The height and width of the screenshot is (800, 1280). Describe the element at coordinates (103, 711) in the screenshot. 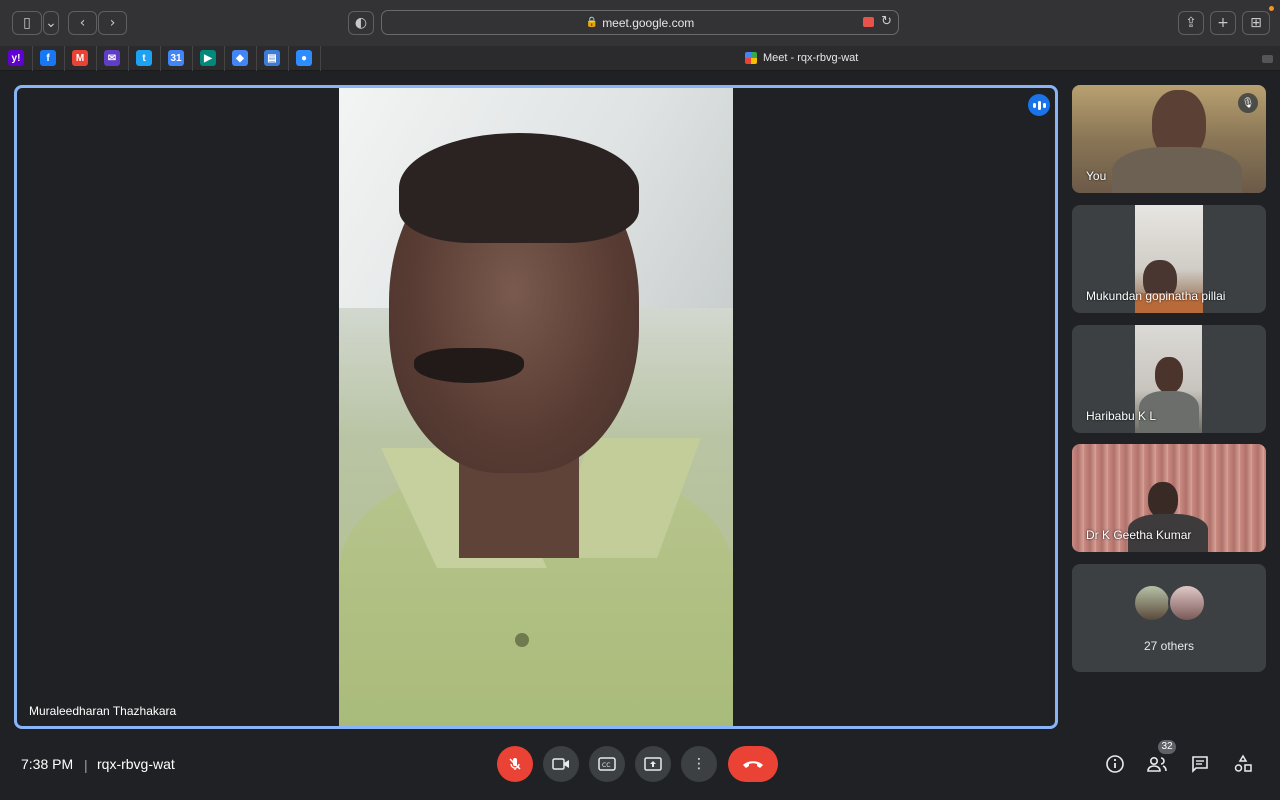

I see `main-participant-name: Muraleedharan Thazhakara` at that location.